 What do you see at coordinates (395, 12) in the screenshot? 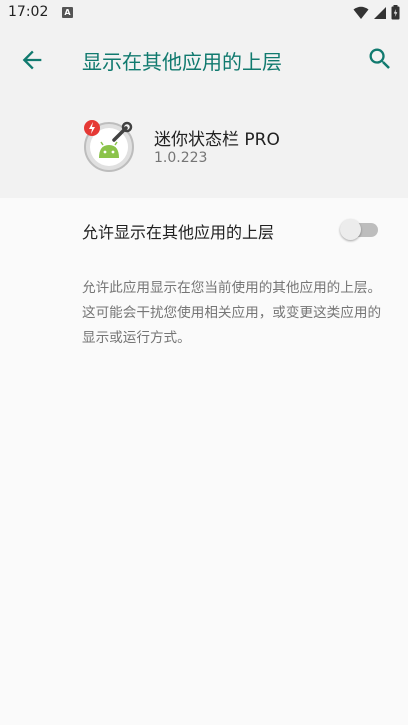
I see `battery-icon` at bounding box center [395, 12].